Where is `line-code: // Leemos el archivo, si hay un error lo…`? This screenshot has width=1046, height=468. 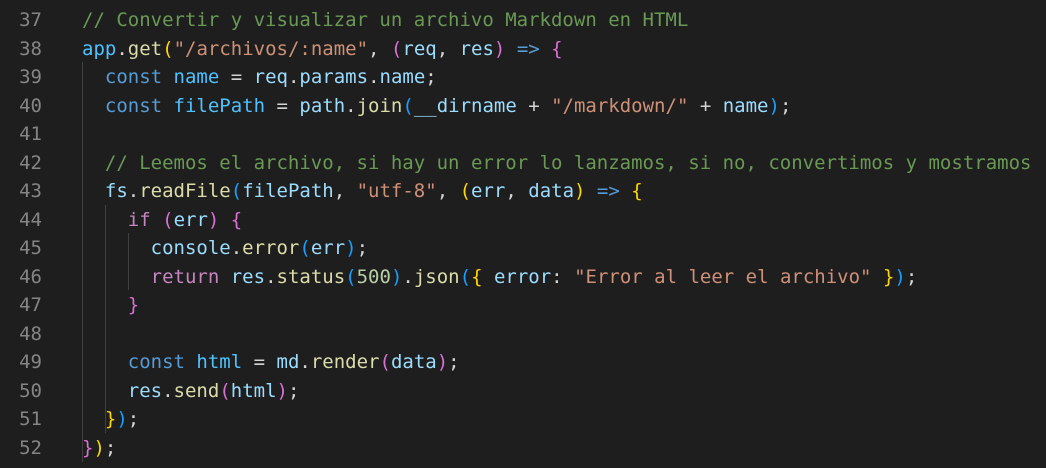 line-code: // Leemos el archivo, si hay un error lo… is located at coordinates (557, 163).